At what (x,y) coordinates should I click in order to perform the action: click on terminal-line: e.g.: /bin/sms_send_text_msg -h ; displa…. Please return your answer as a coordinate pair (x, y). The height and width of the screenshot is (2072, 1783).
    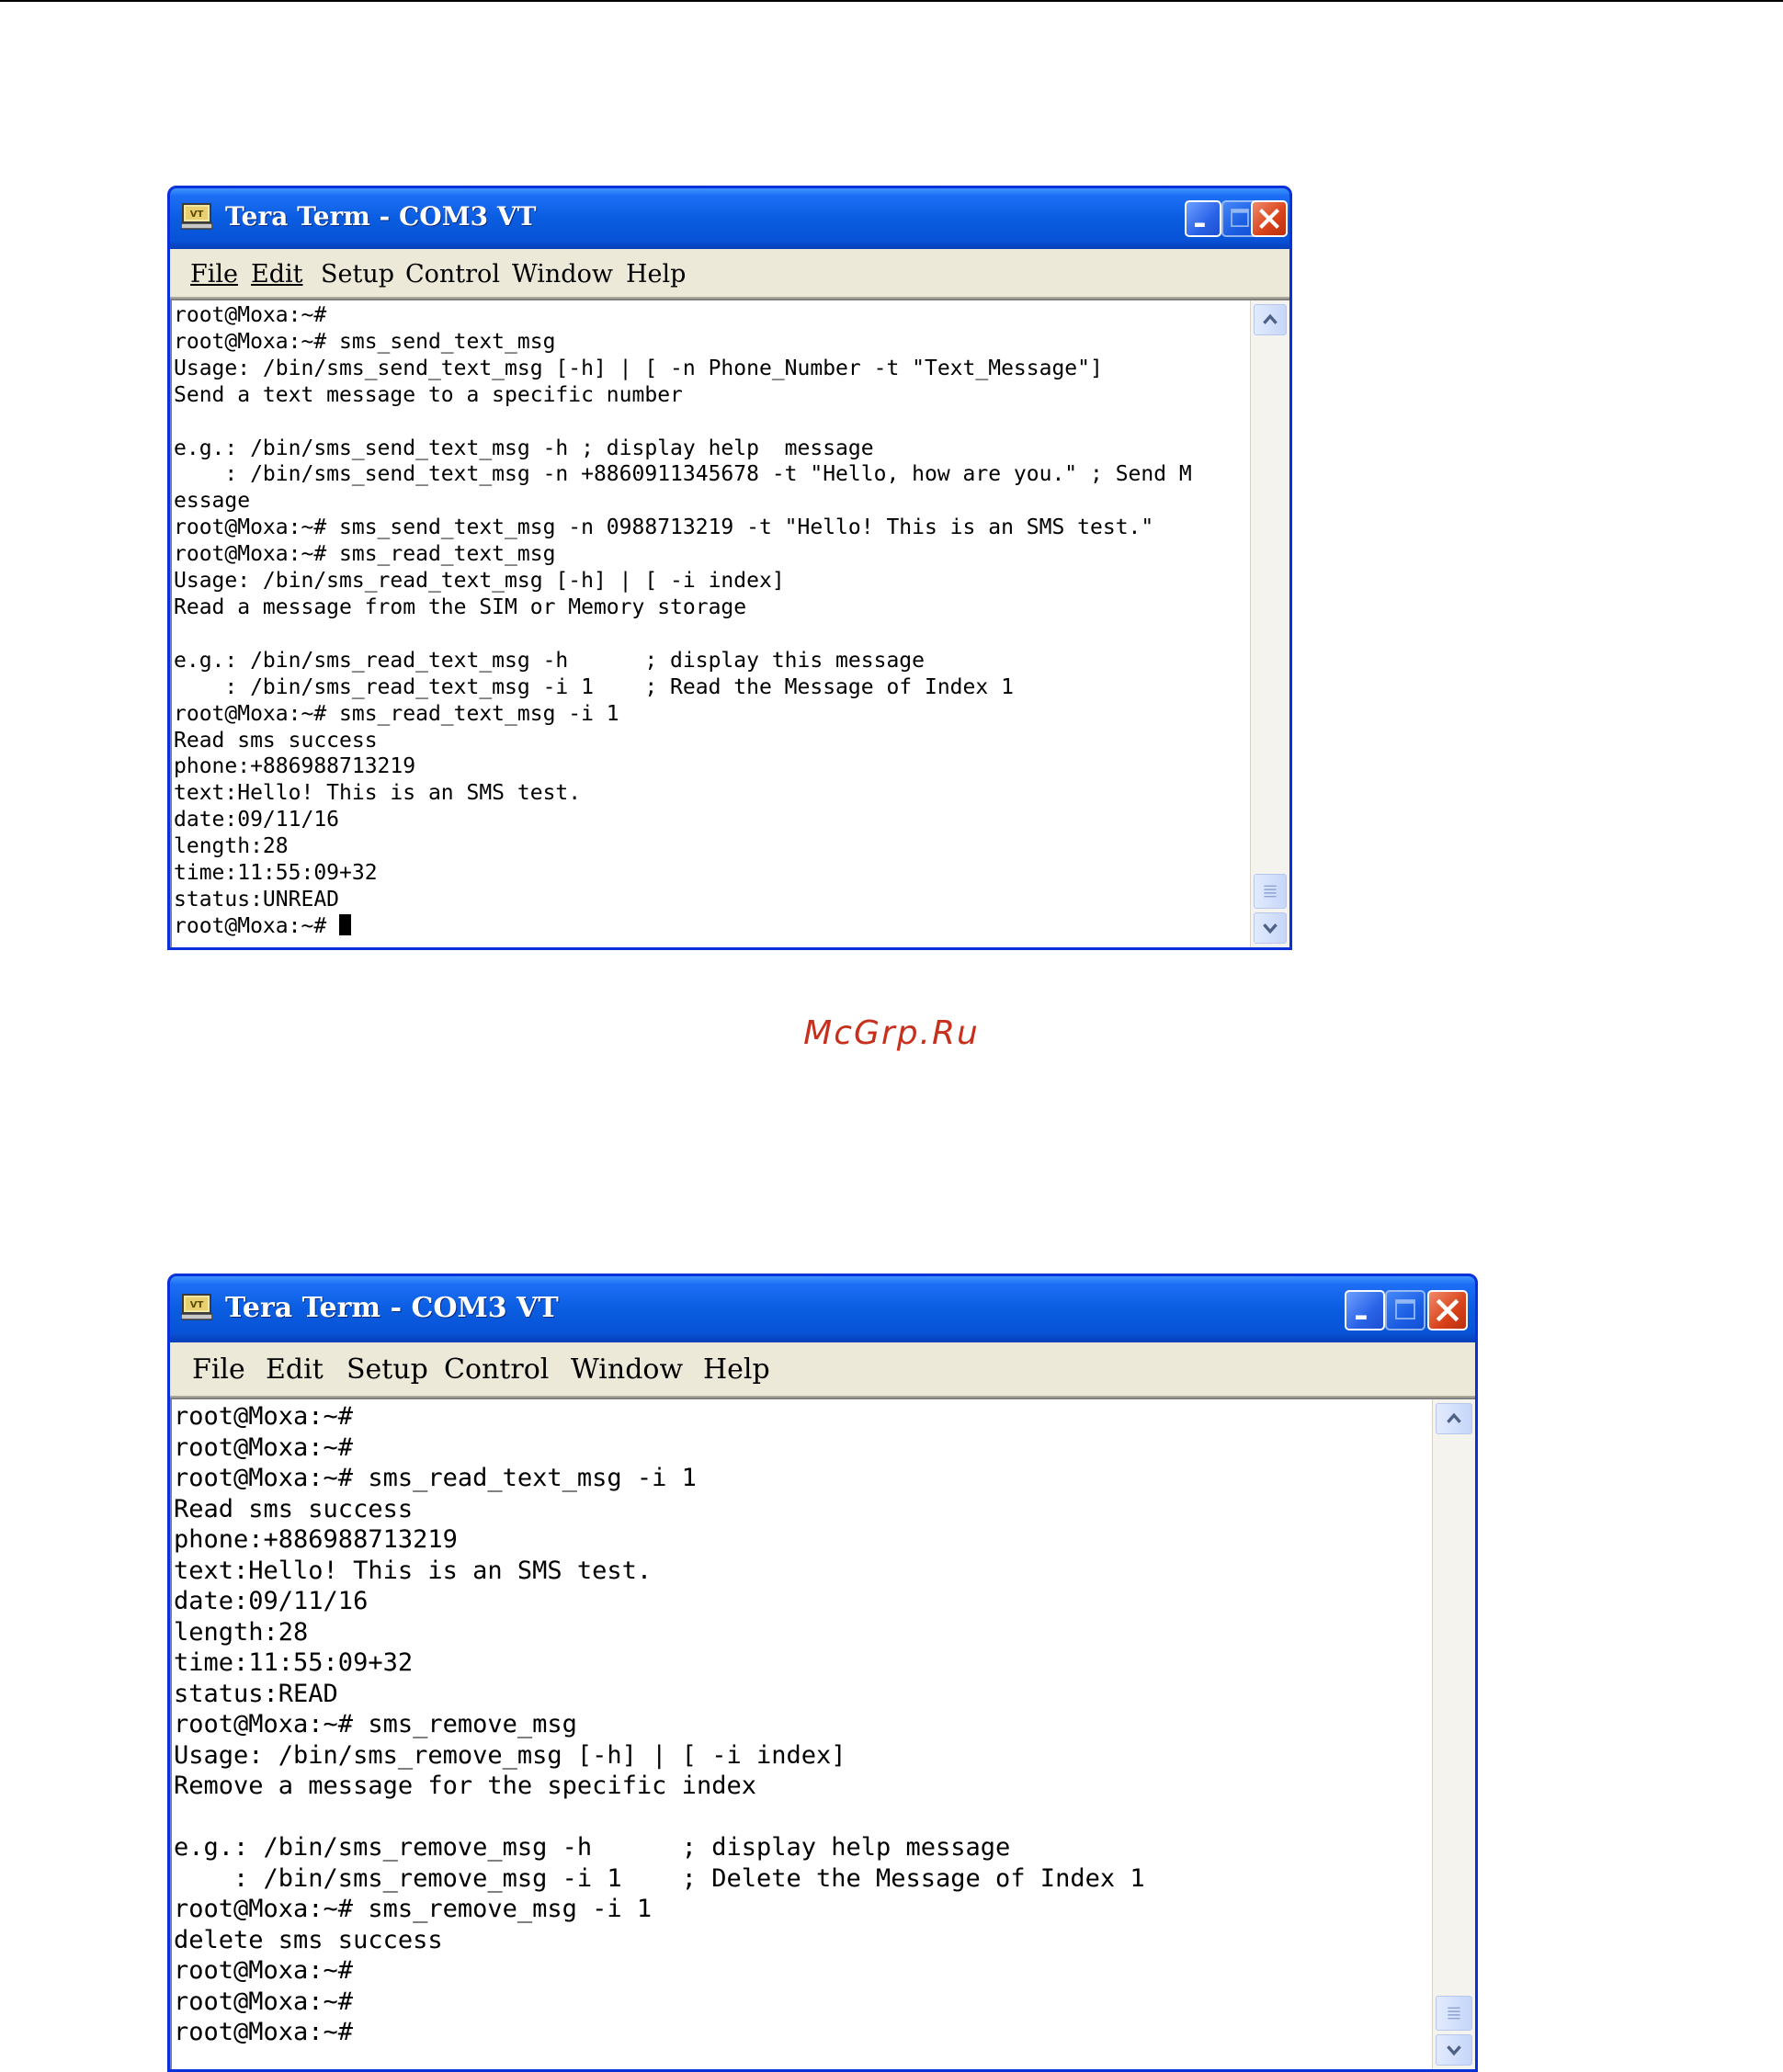
    Looking at the image, I should click on (524, 448).